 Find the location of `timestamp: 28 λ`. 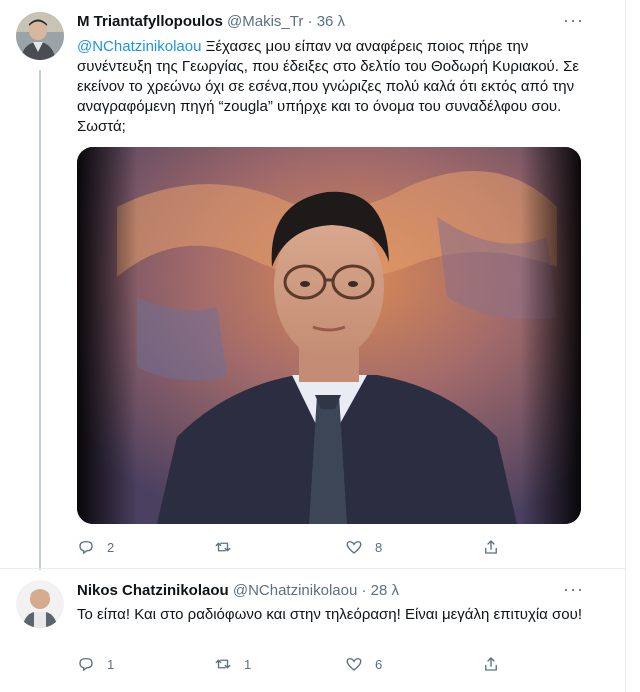

timestamp: 28 λ is located at coordinates (385, 590).